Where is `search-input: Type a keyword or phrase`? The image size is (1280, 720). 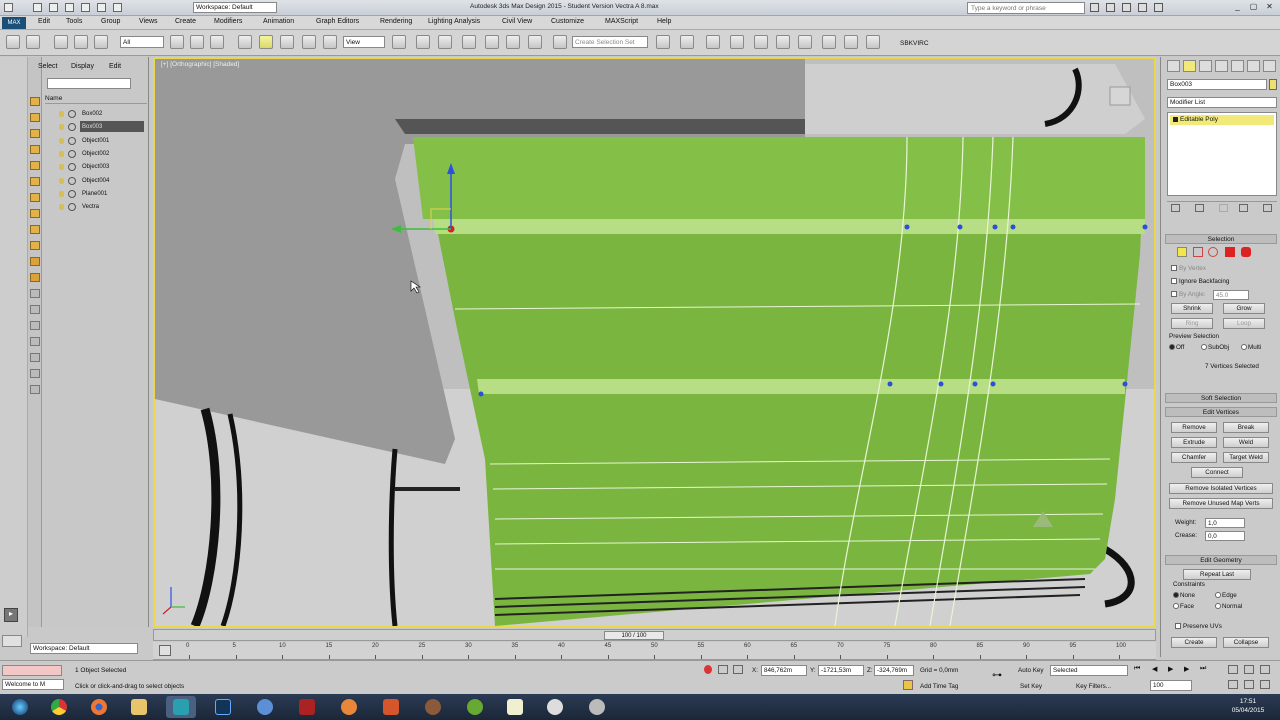 search-input: Type a keyword or phrase is located at coordinates (1026, 8).